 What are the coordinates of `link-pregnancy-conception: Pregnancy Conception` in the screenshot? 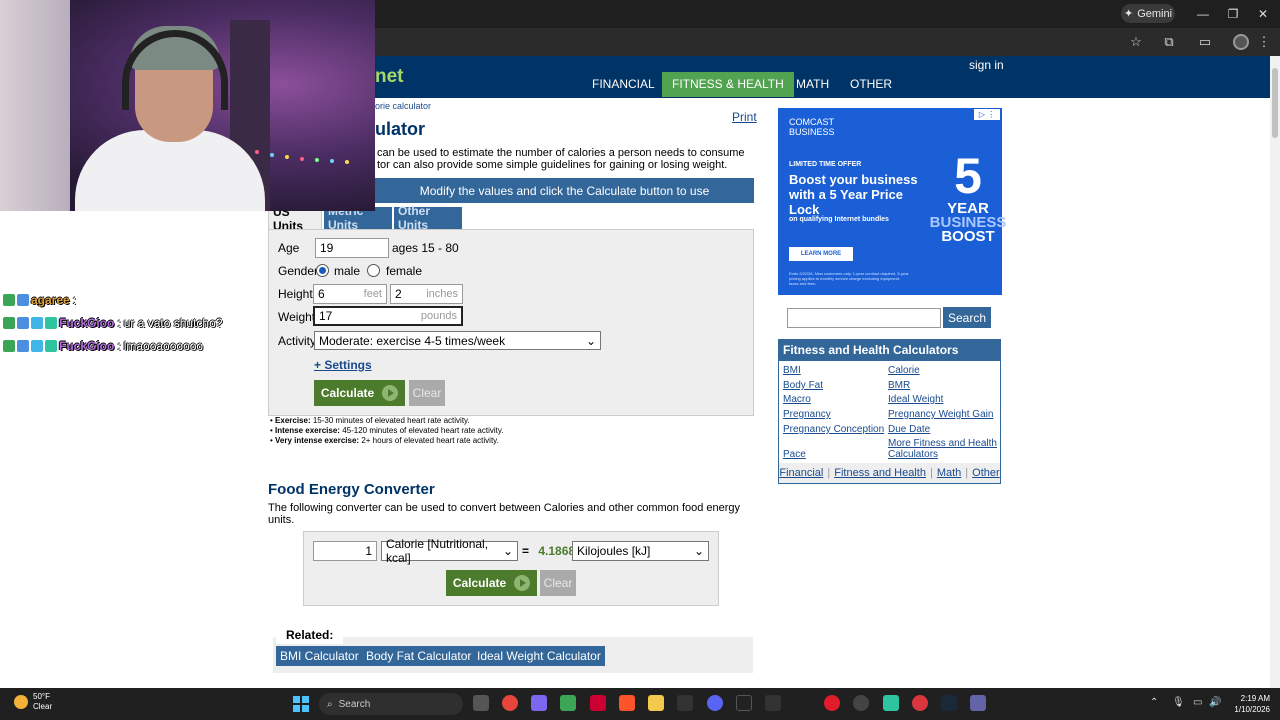 It's located at (833, 429).